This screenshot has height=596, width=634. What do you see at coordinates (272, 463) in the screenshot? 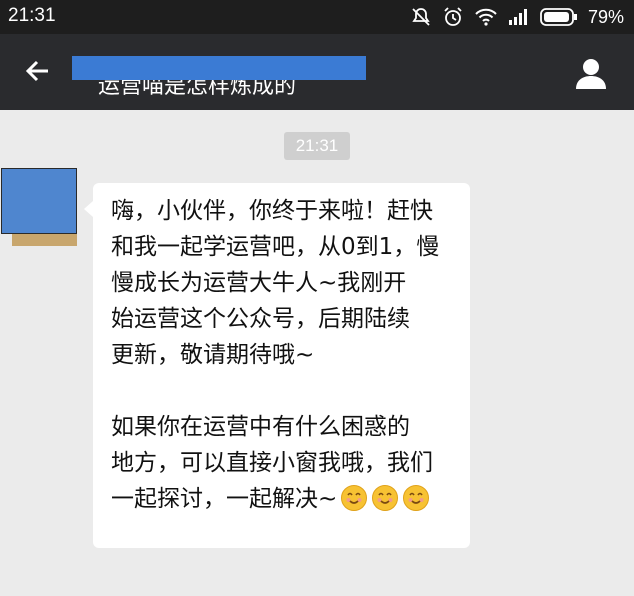
I see `message-line: 地方，可以直接小窗我哦，我们` at bounding box center [272, 463].